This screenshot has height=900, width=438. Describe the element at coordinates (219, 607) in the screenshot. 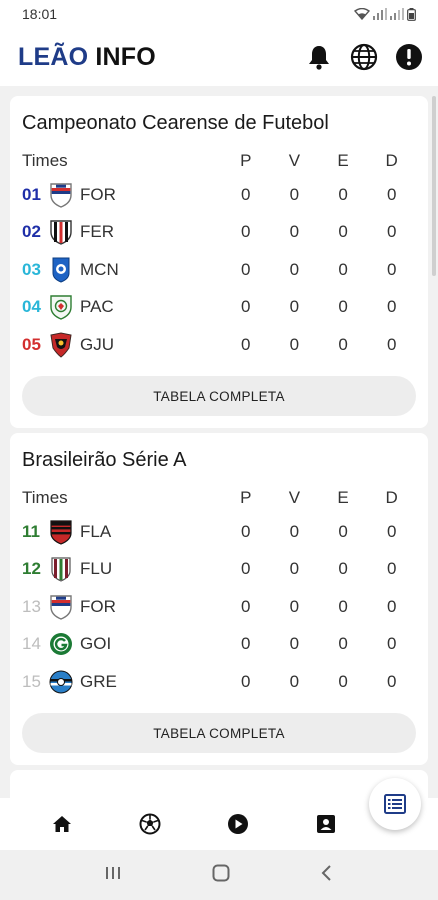

I see `table-row: 13 FOR 0 0 0 0` at that location.